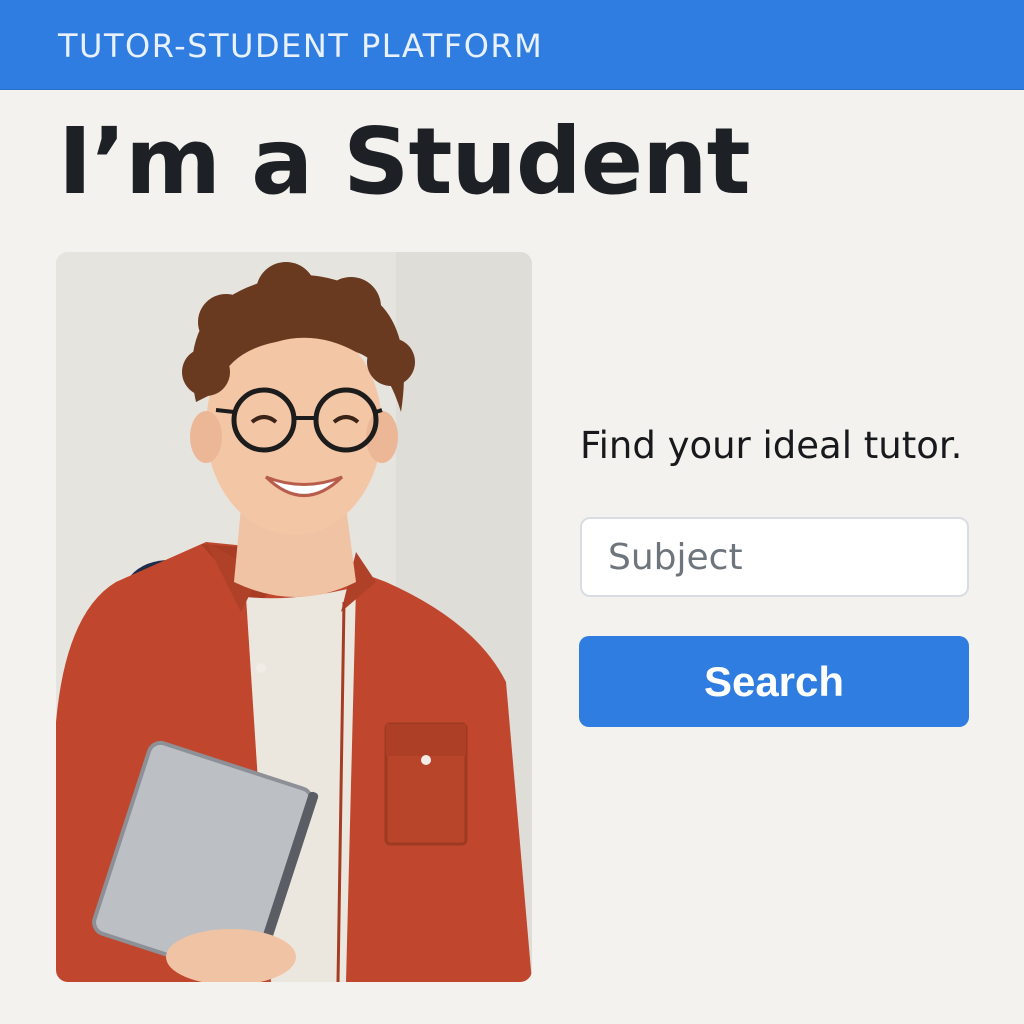 The height and width of the screenshot is (1024, 1024). What do you see at coordinates (771, 445) in the screenshot?
I see `search-tagline: Find your ideal tutor.` at bounding box center [771, 445].